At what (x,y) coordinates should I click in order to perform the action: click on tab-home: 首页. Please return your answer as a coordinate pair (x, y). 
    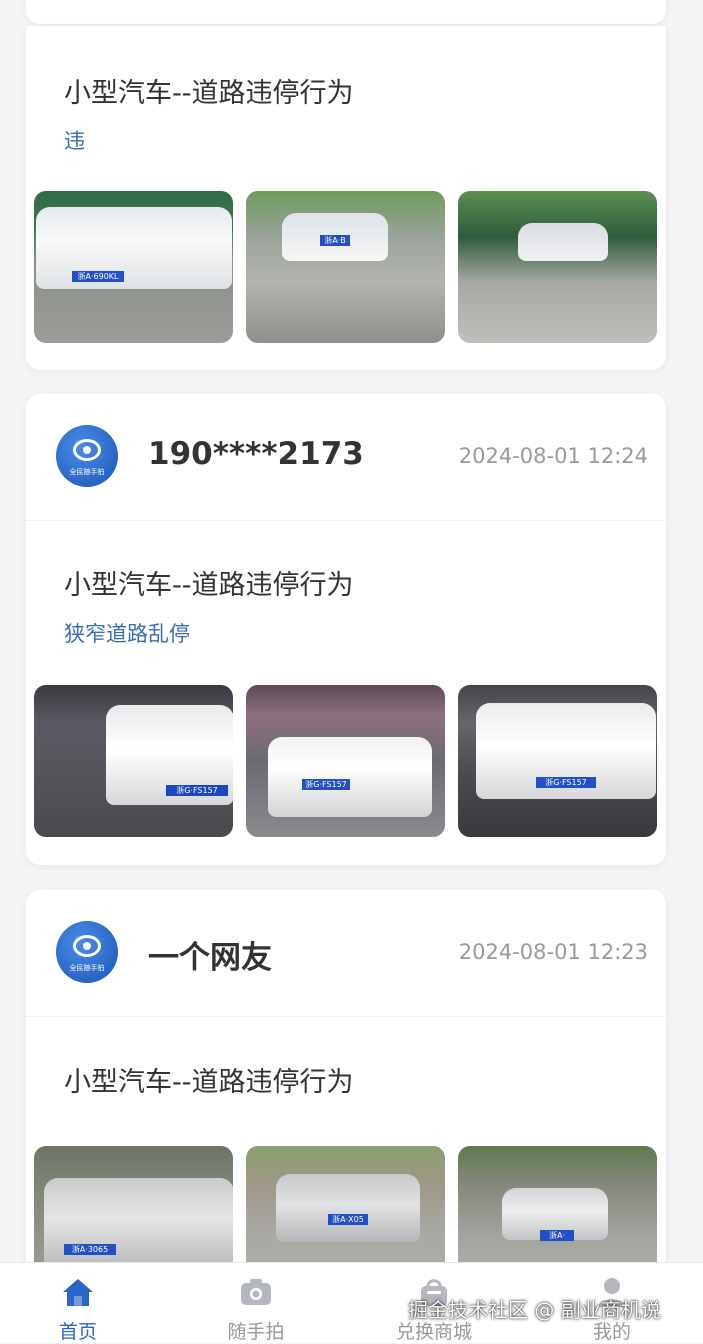
    Looking at the image, I should click on (78, 1303).